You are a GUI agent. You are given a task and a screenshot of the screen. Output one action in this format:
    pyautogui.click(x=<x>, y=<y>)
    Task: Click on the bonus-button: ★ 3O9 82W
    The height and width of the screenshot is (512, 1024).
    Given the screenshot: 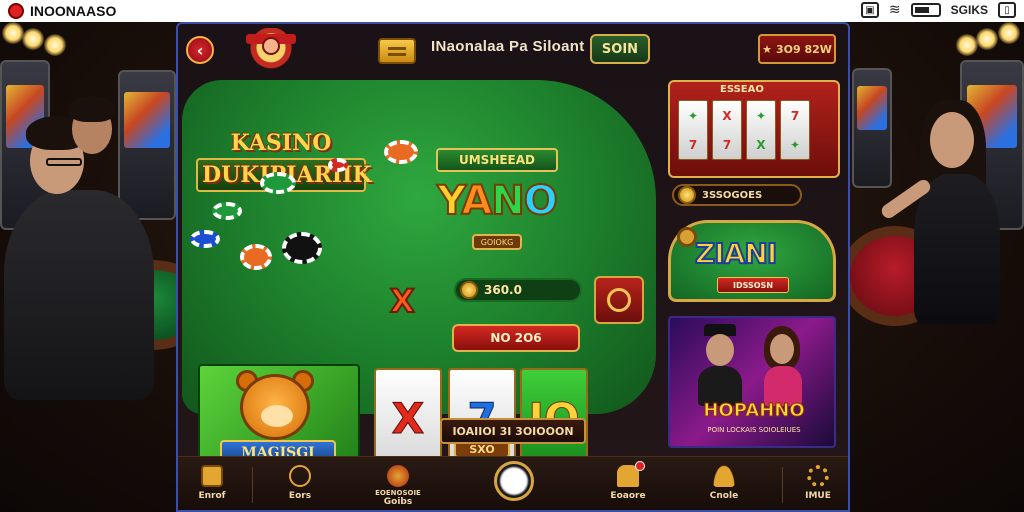 What is the action you would take?
    pyautogui.click(x=797, y=49)
    